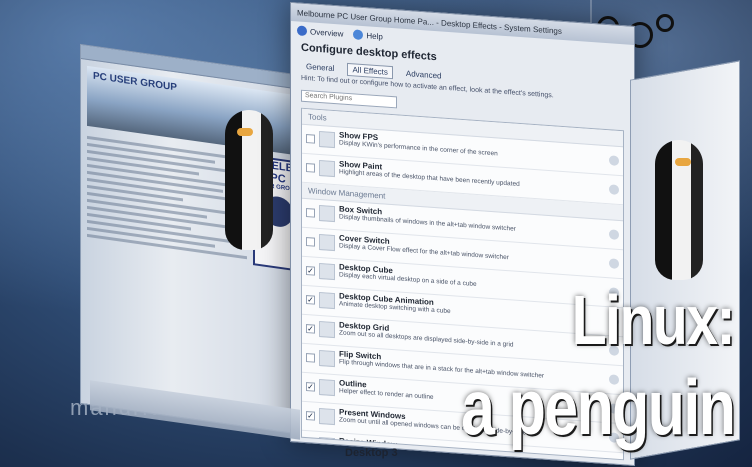  Describe the element at coordinates (349, 98) in the screenshot. I see `search-plugins-input` at that location.